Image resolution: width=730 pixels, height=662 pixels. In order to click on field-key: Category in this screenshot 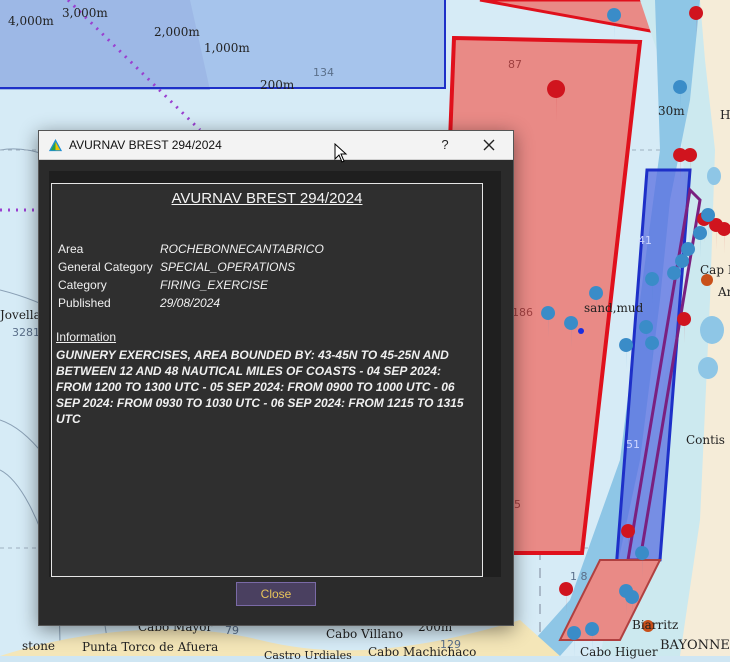, I will do `click(82, 285)`.